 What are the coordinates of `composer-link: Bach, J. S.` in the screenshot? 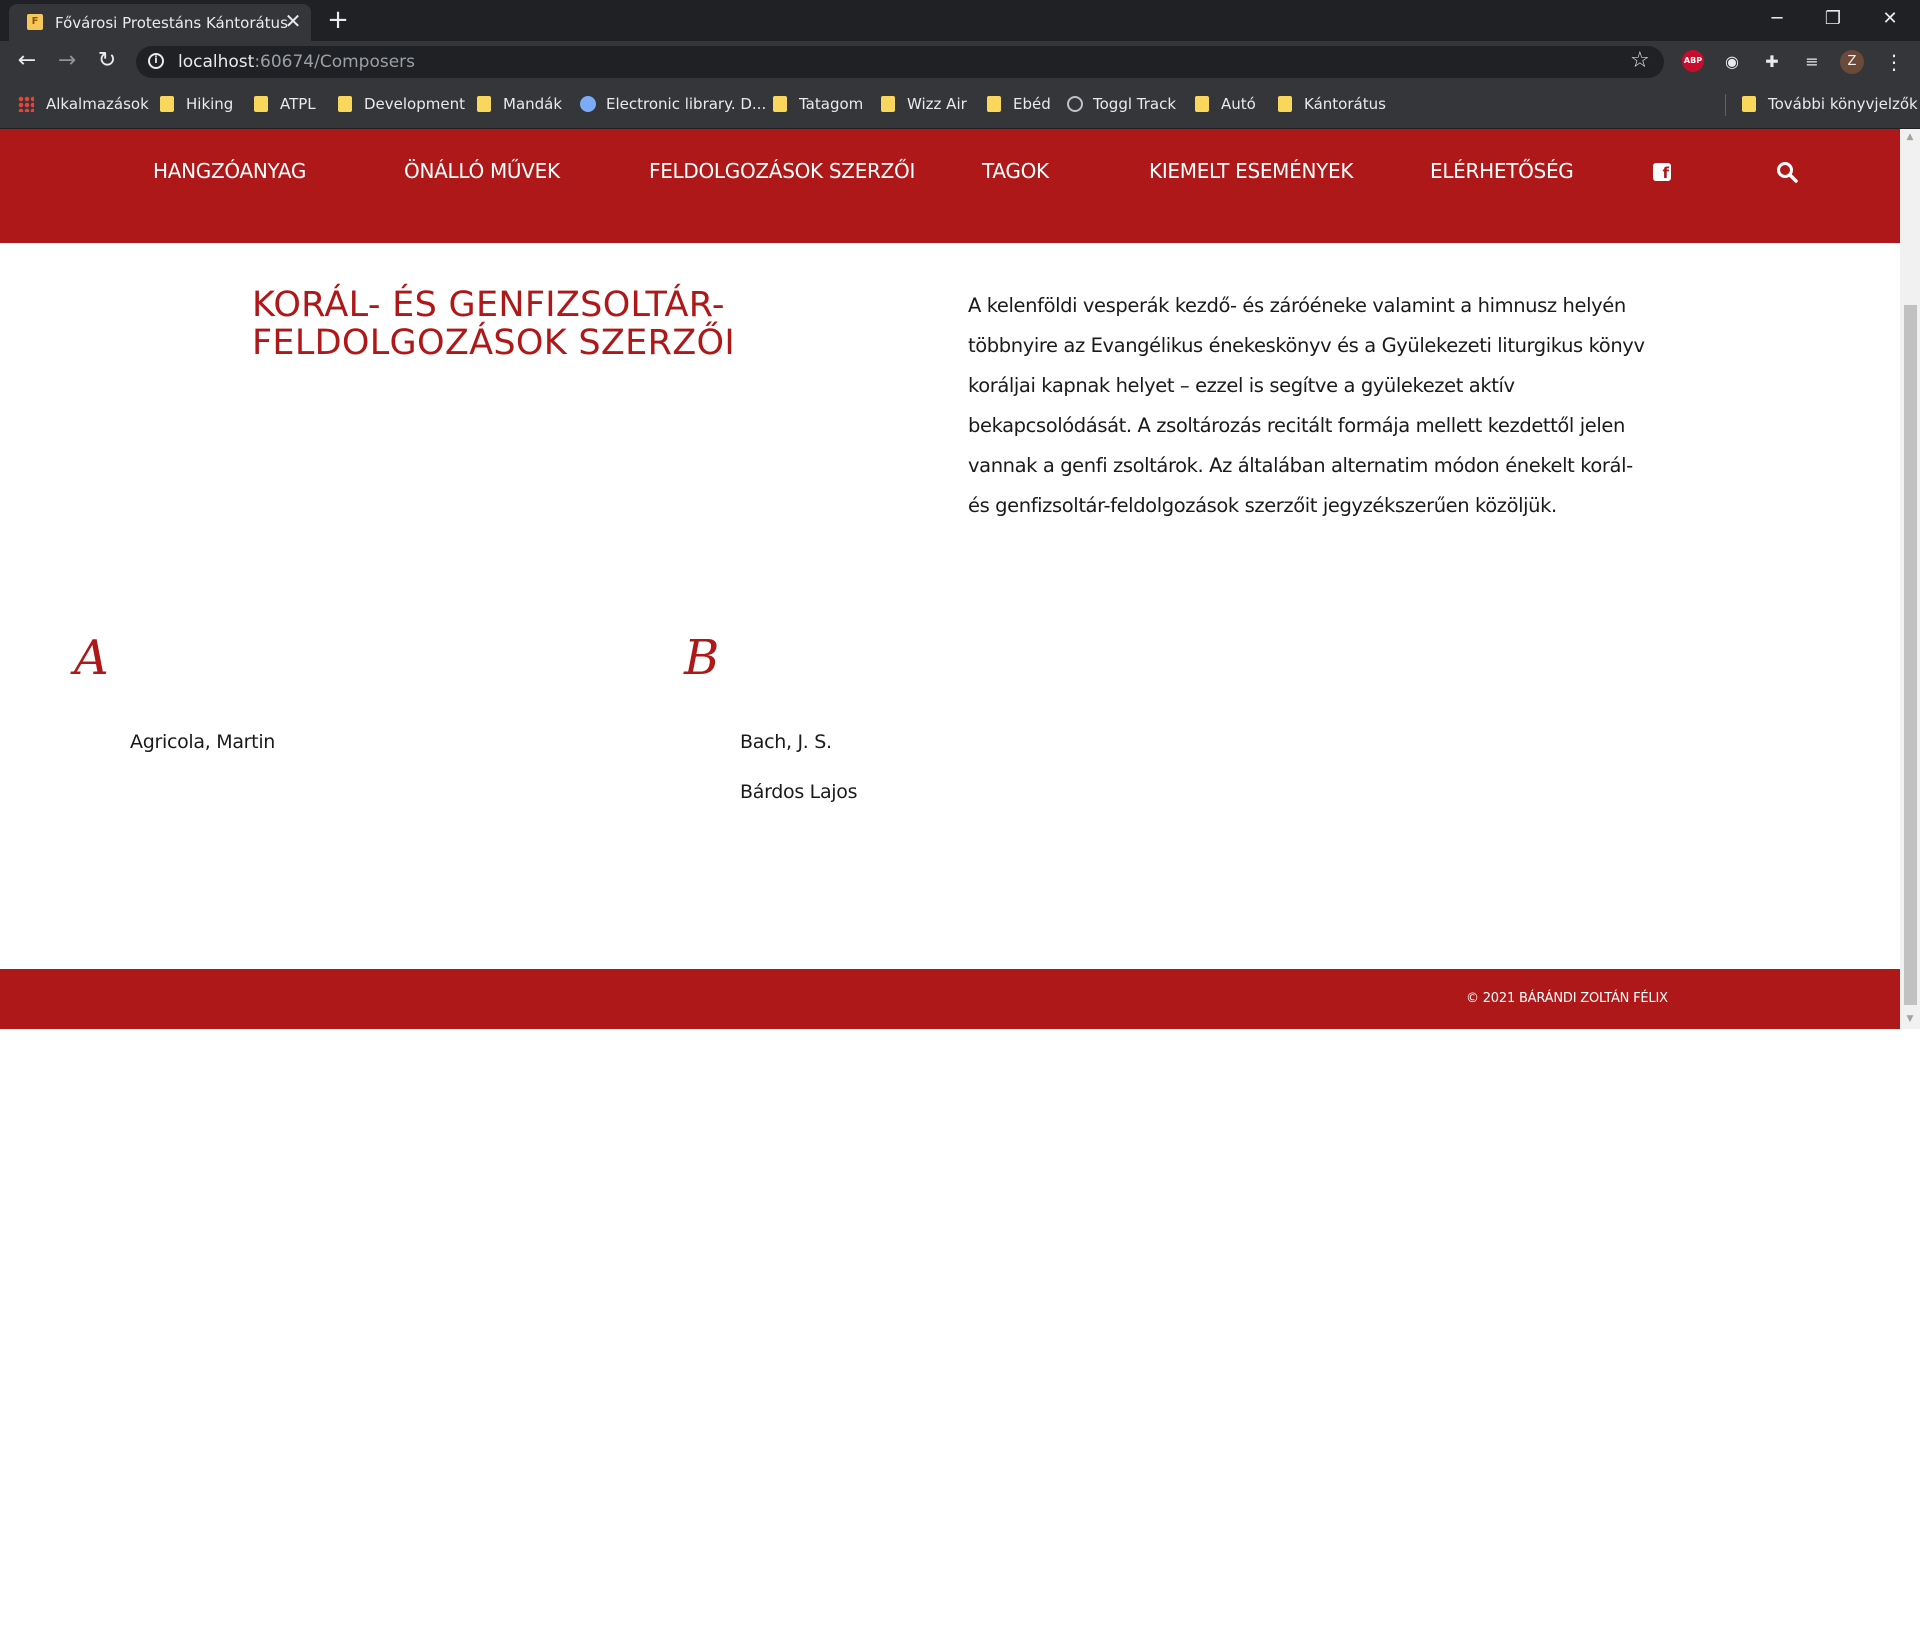 It's located at (786, 742).